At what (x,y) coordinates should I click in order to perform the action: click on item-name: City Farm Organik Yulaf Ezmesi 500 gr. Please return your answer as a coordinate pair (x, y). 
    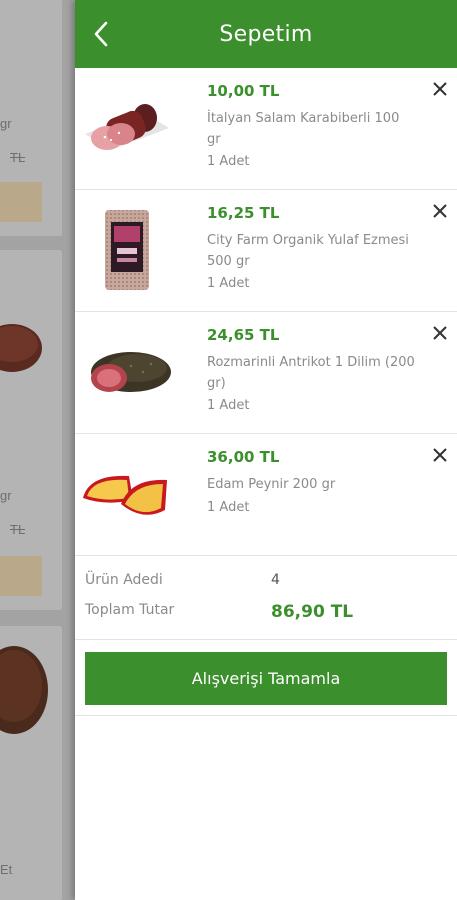
    Looking at the image, I should click on (308, 251).